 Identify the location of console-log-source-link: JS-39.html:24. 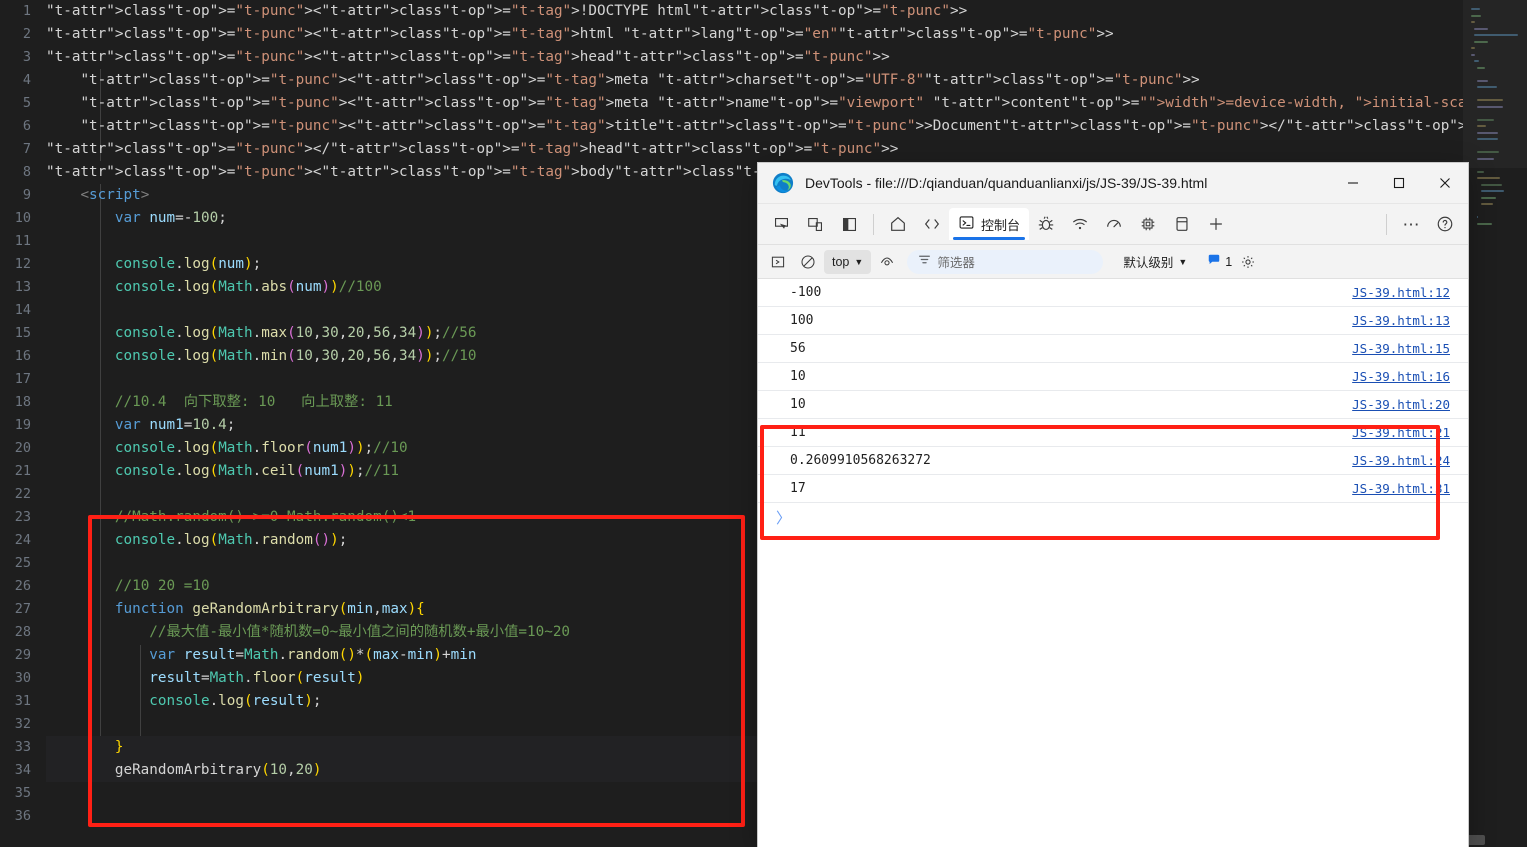
(1401, 460).